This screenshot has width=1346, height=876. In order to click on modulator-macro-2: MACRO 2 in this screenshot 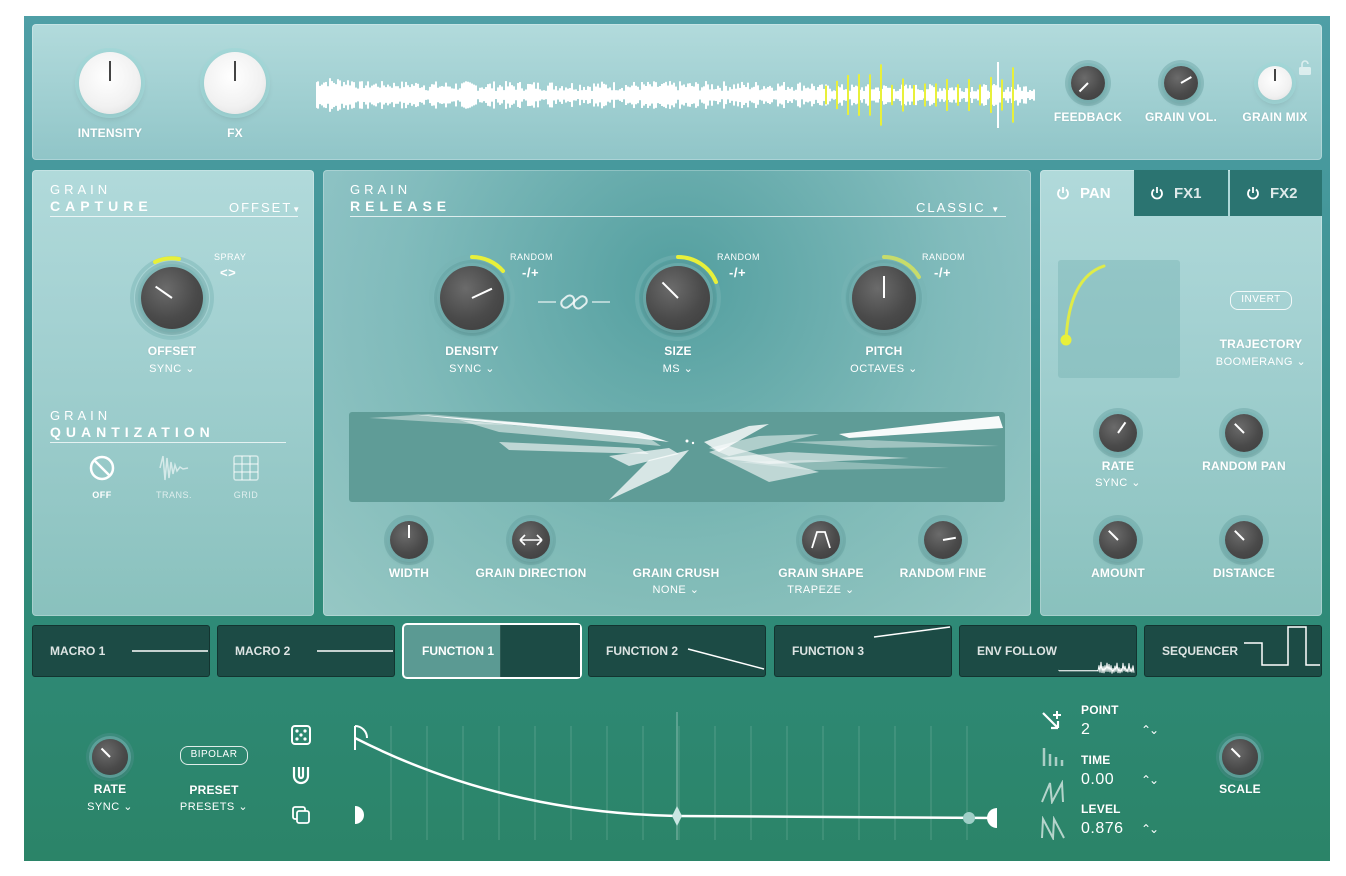, I will do `click(306, 651)`.